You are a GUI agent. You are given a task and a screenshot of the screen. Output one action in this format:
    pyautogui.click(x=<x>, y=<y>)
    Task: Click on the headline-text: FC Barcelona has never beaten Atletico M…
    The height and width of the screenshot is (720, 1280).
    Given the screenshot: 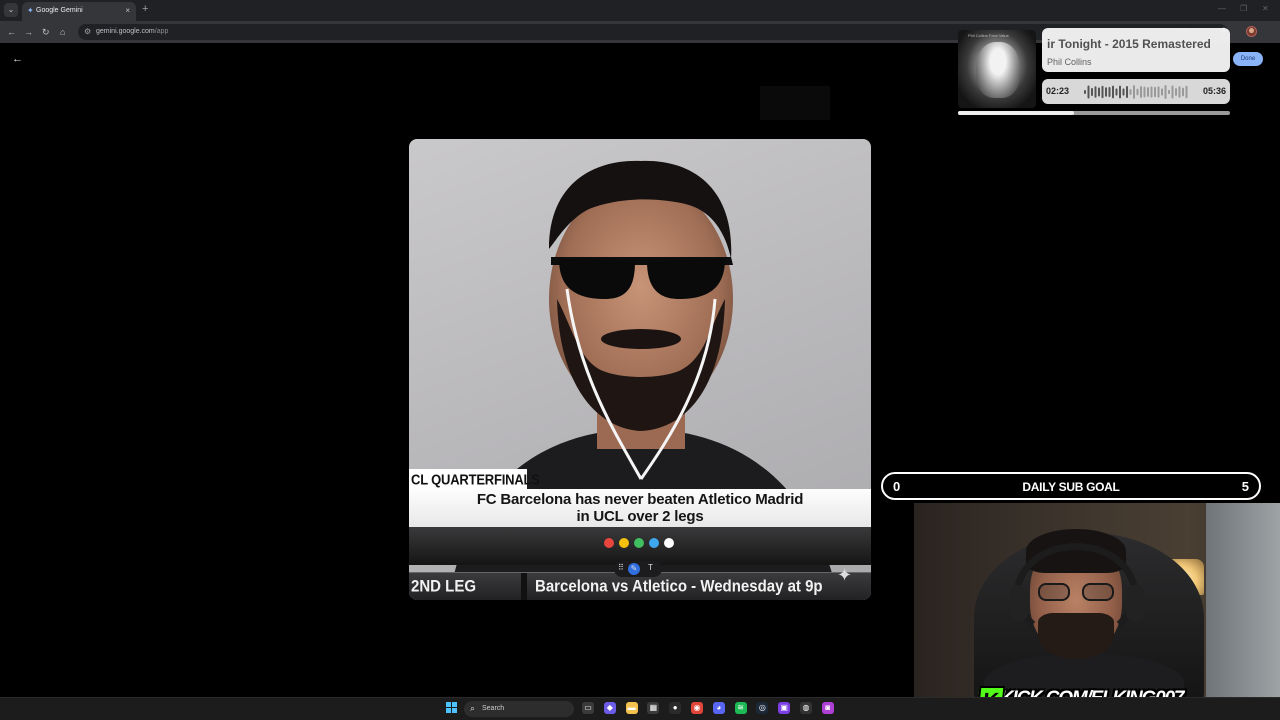 What is the action you would take?
    pyautogui.click(x=640, y=508)
    